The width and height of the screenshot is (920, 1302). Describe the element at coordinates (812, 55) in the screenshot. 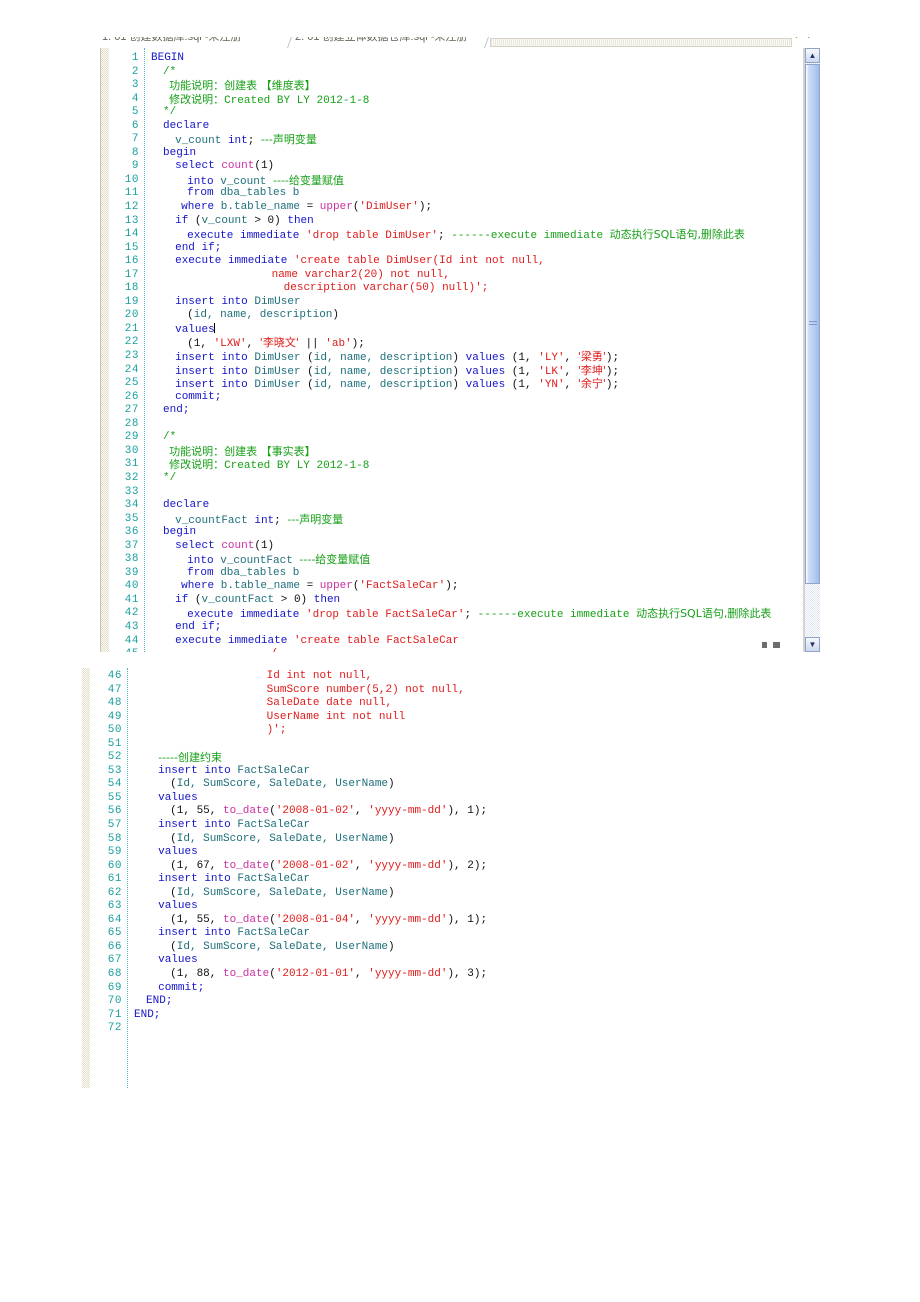

I see `scroll-up-arrow-icon: ▲` at that location.